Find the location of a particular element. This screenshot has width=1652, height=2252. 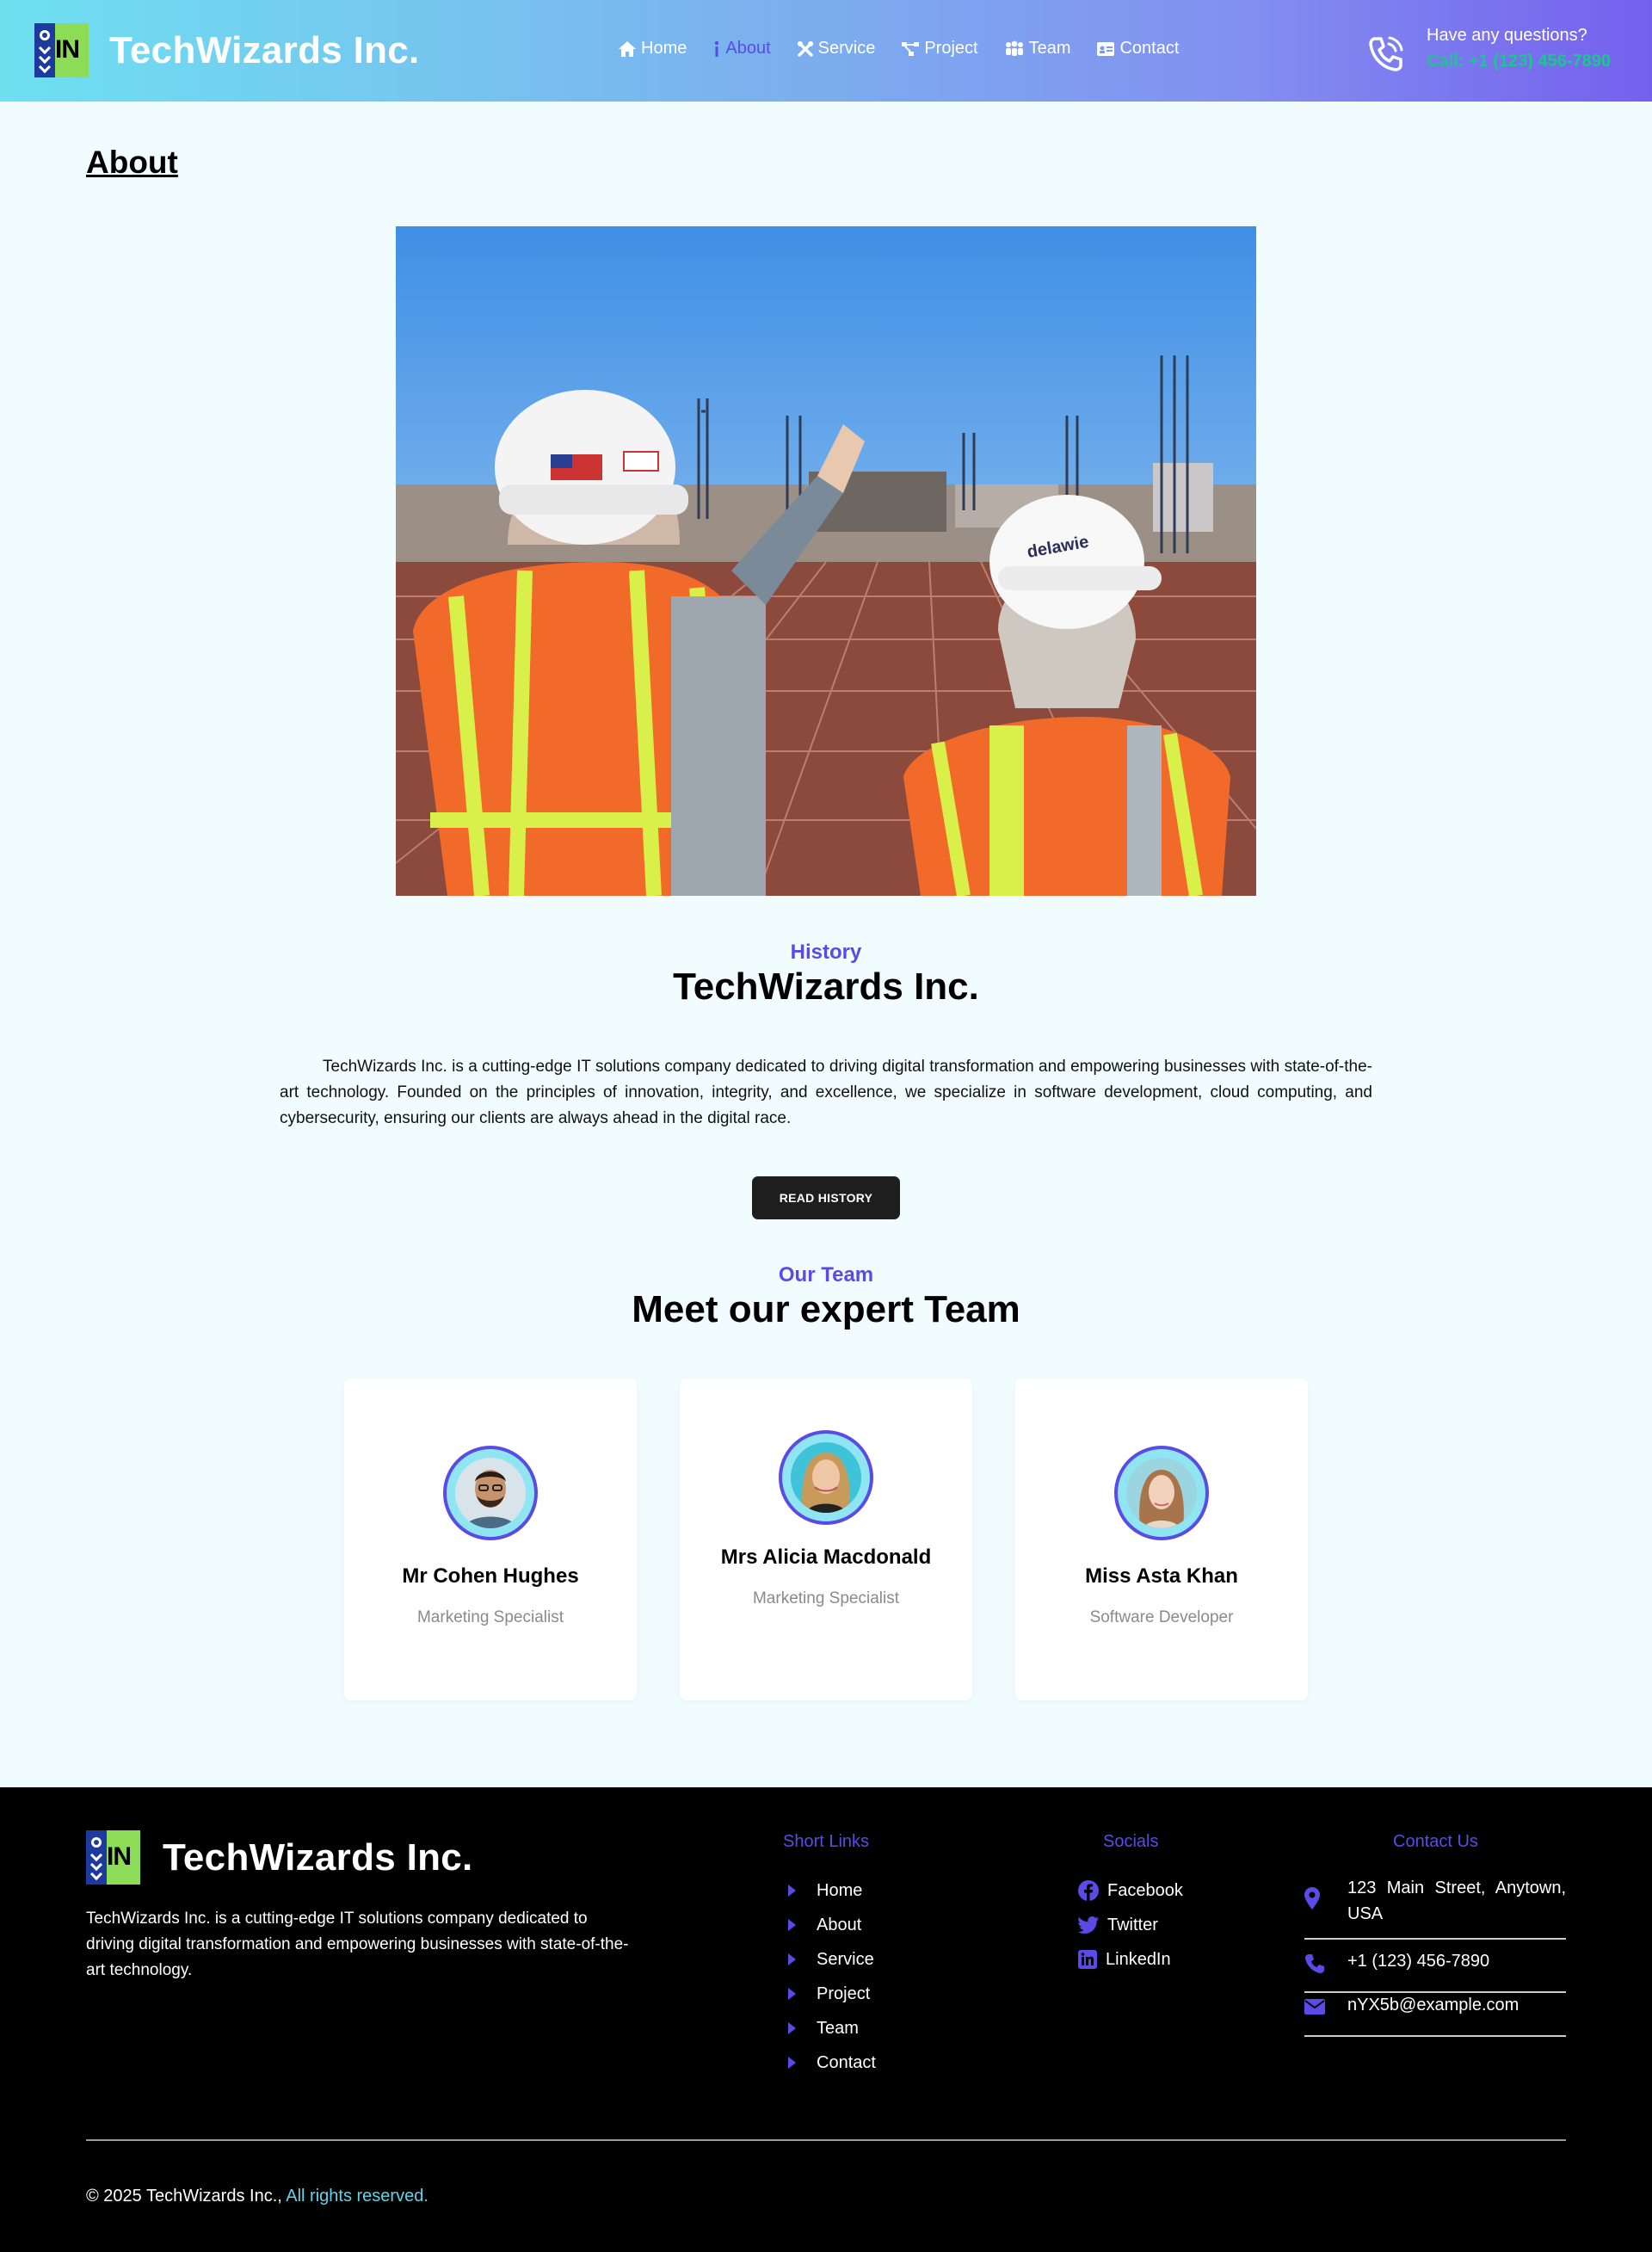

tools-icon is located at coordinates (805, 48).